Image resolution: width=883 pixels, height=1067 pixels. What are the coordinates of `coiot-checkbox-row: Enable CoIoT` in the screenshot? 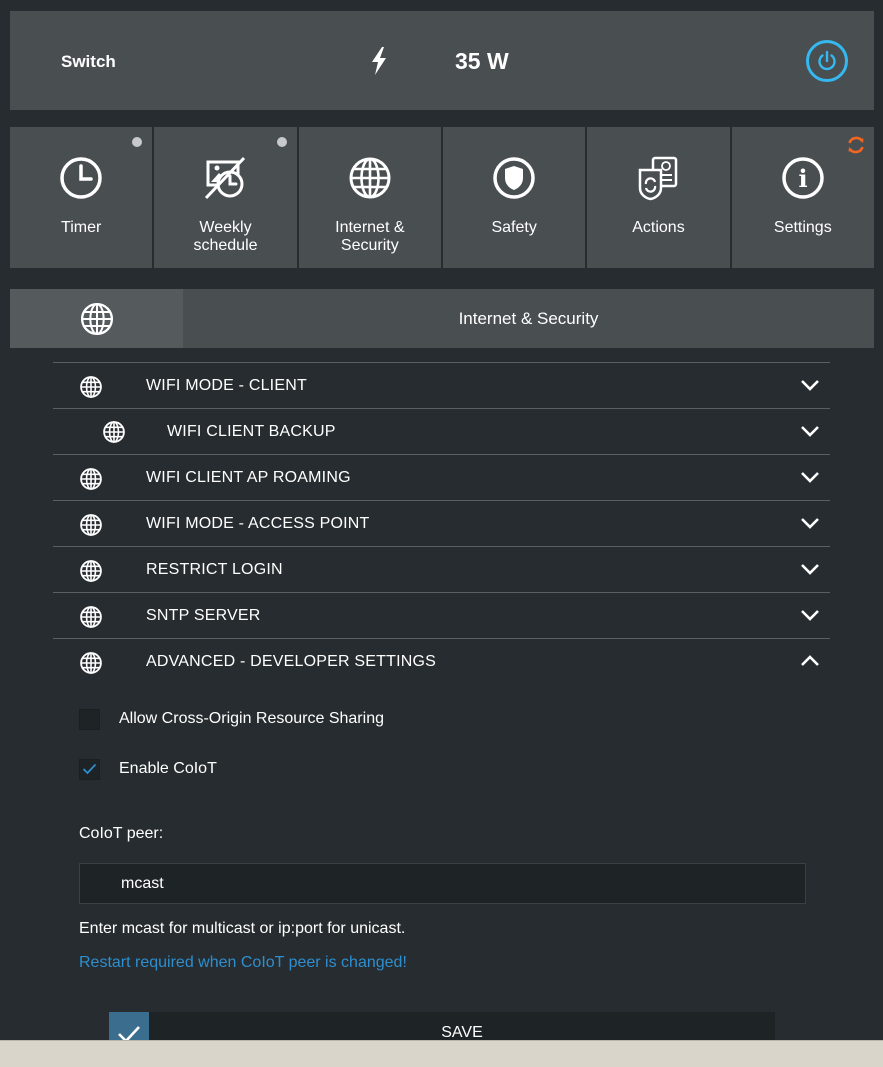 It's located at (148, 769).